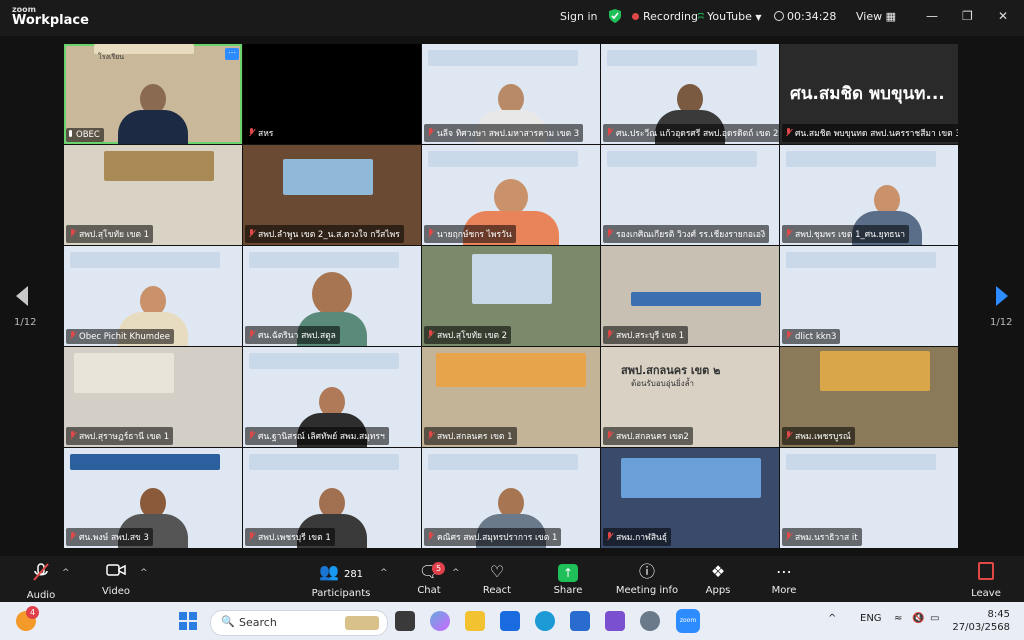 The width and height of the screenshot is (1024, 640). I want to click on name-text: ศน.ฐานิสรณ์ เลิศทัพย์ สพม.สมุทรฯ, so click(321, 437).